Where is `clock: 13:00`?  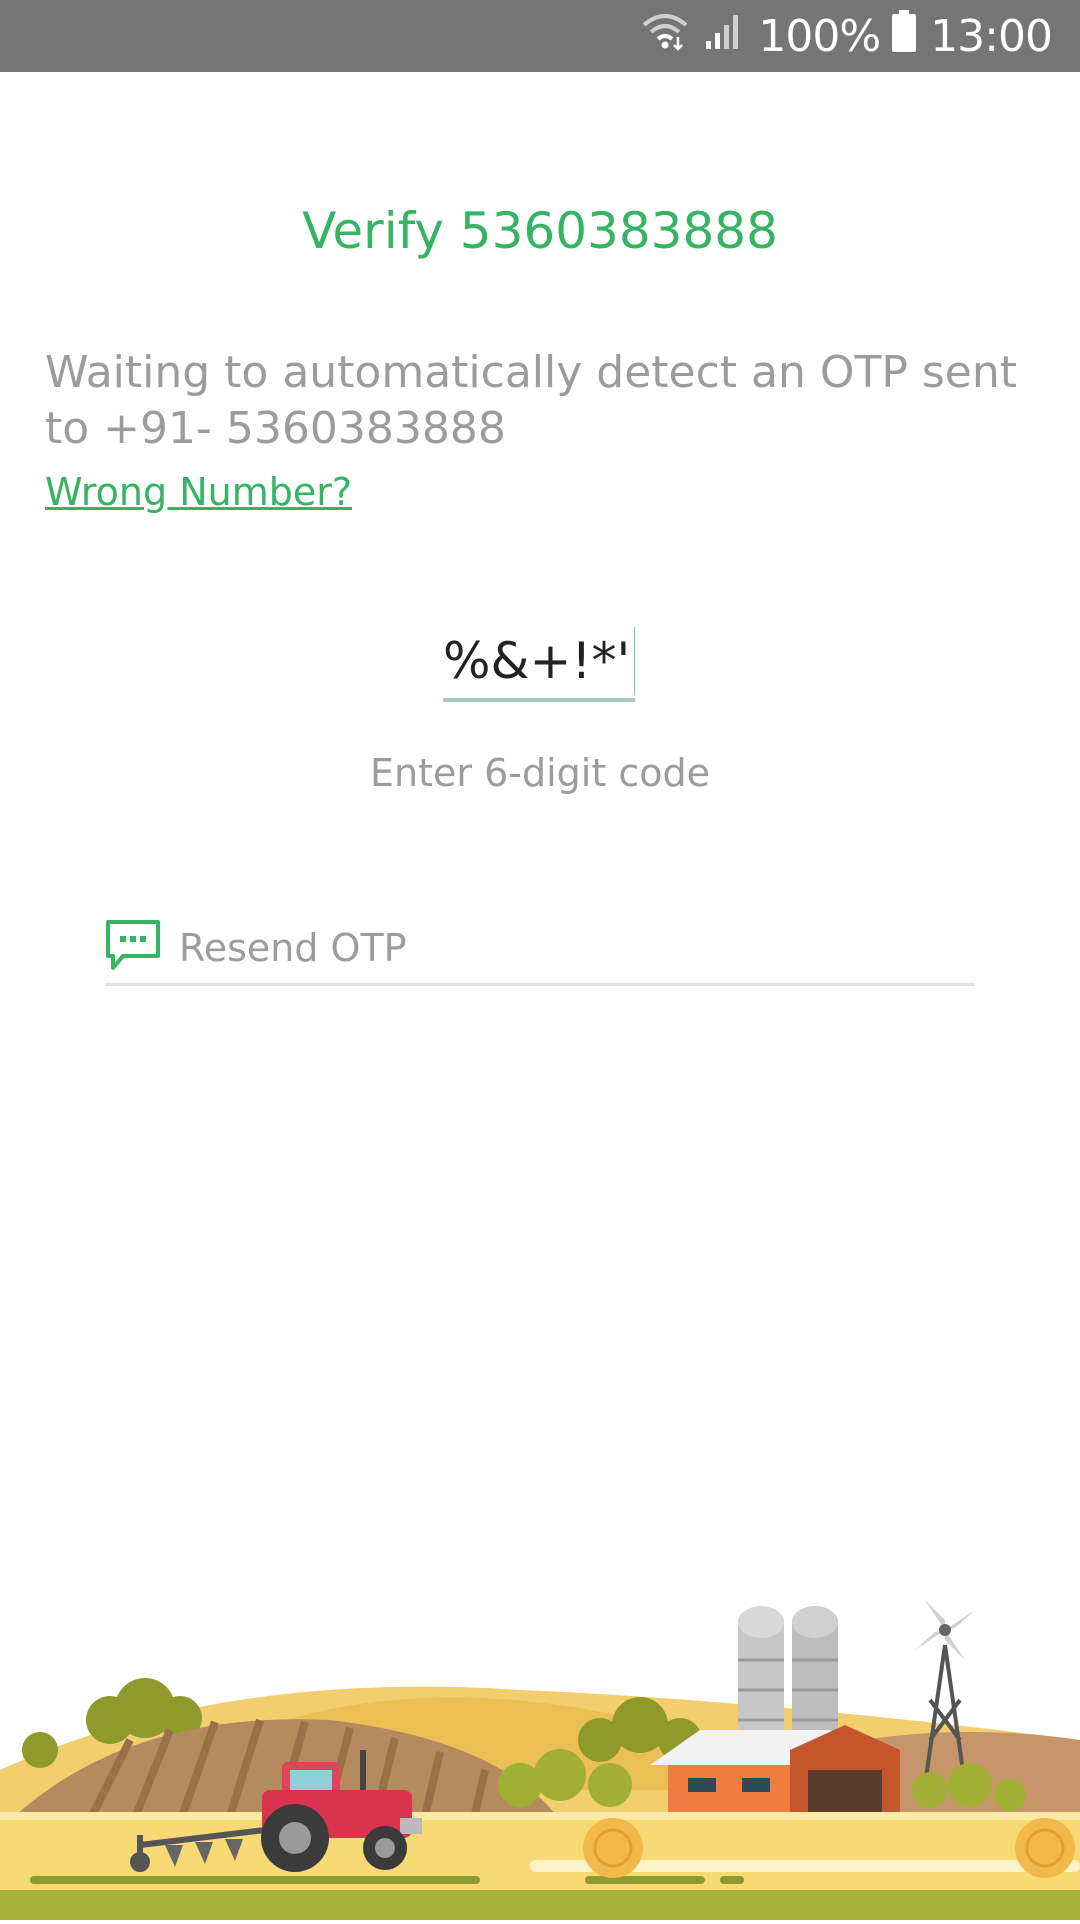 clock: 13:00 is located at coordinates (991, 36).